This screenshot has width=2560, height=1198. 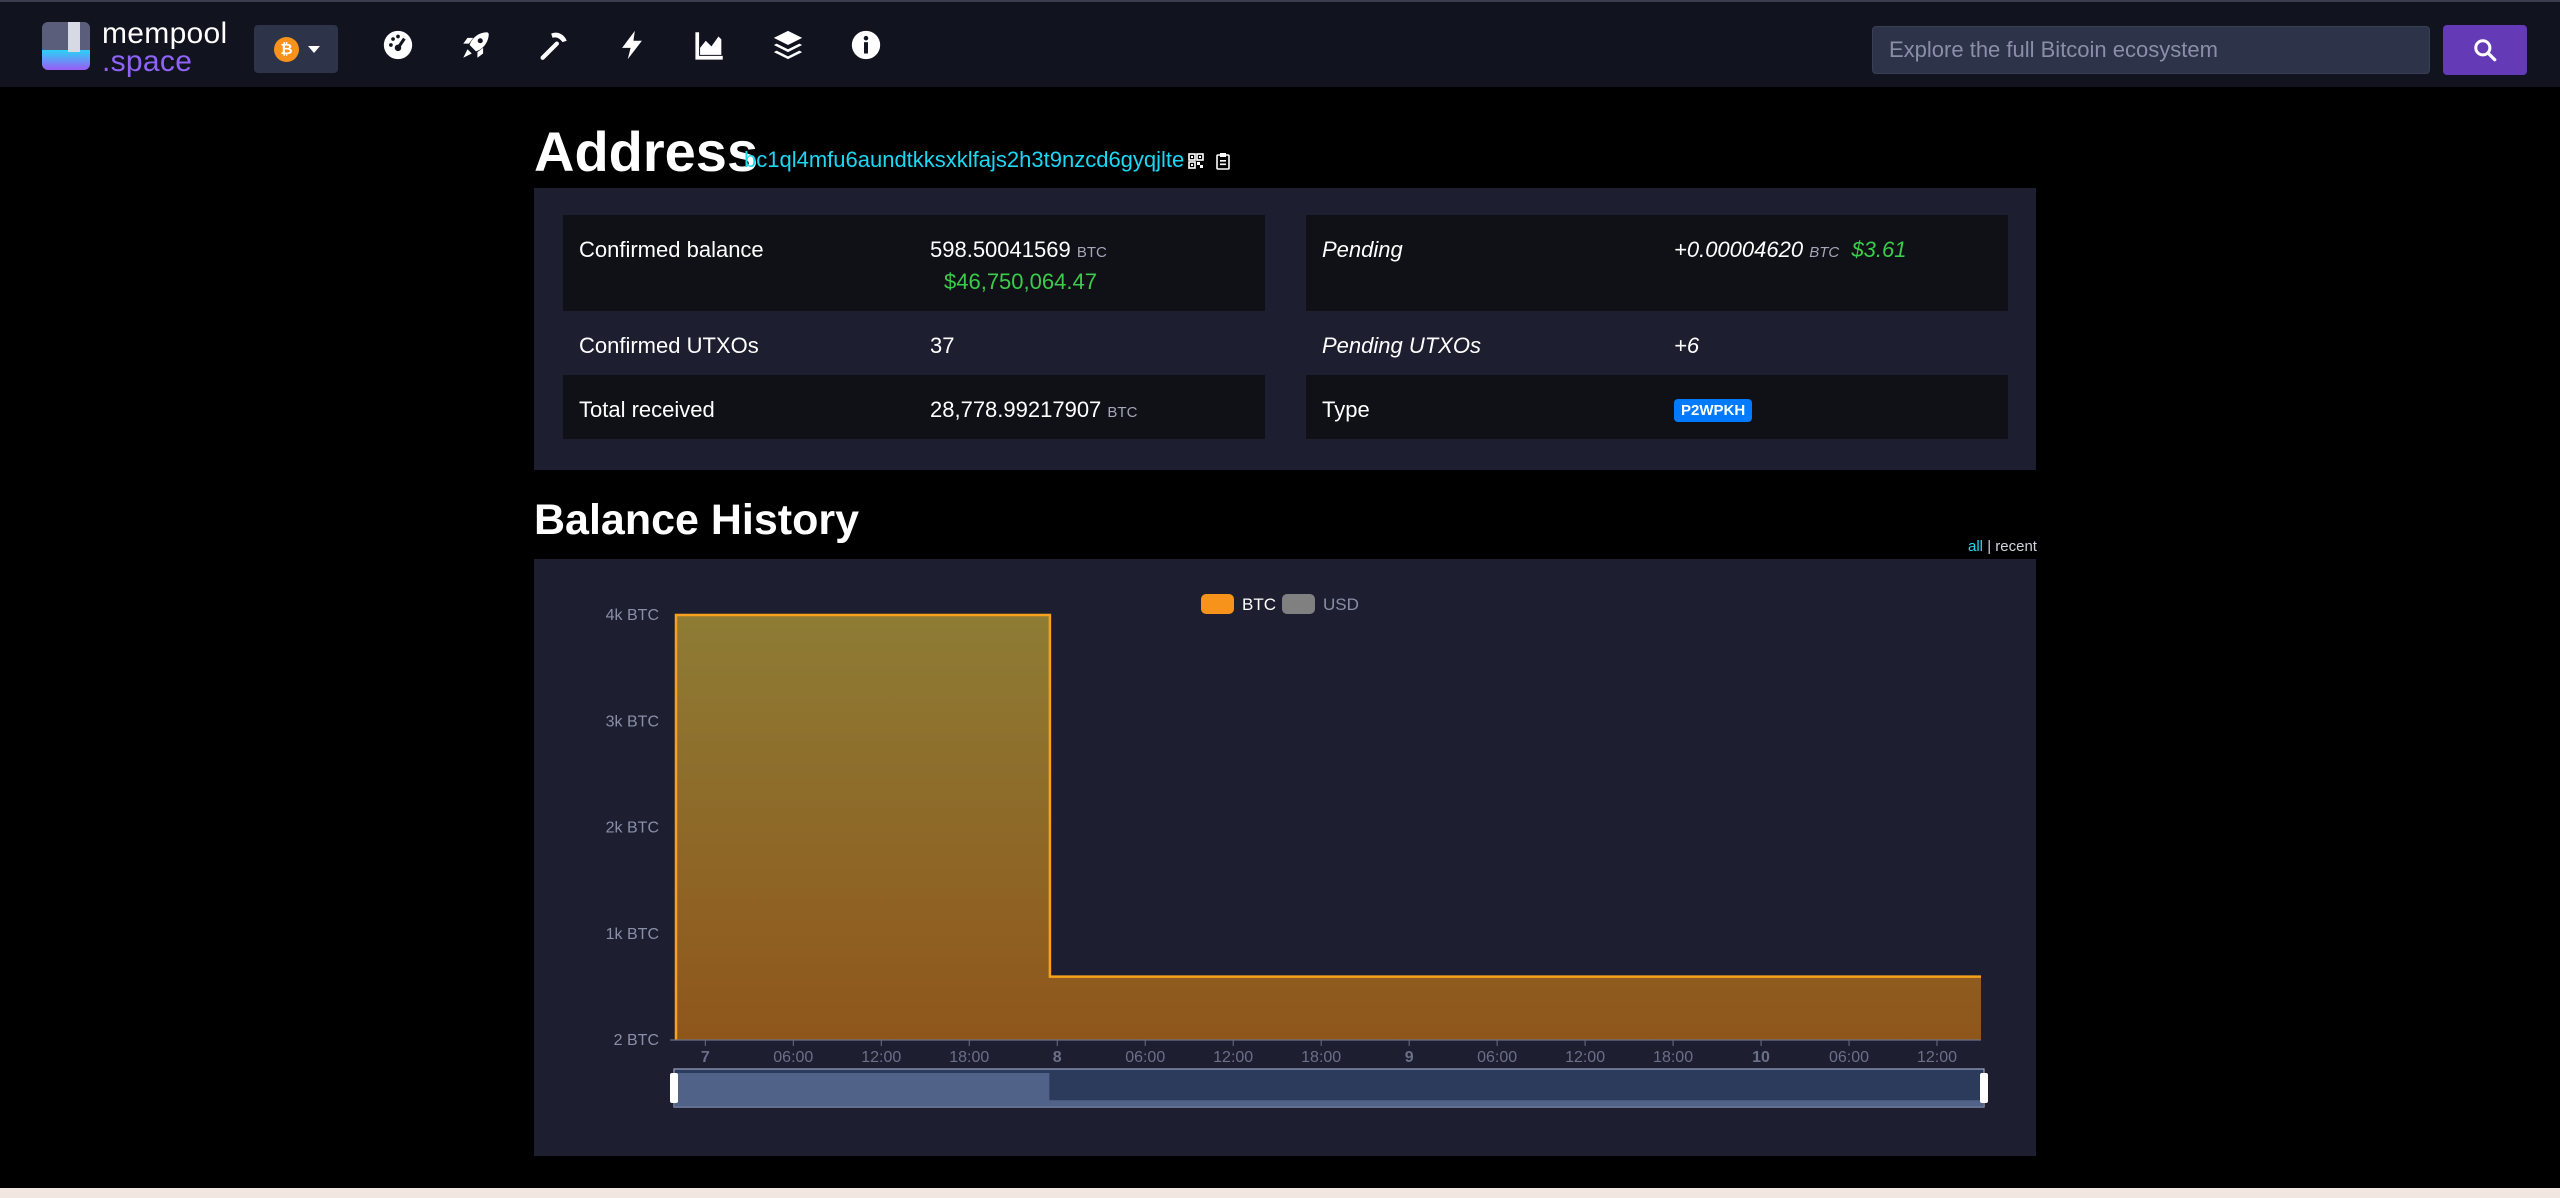 I want to click on bottom-strip, so click(x=1280, y=1193).